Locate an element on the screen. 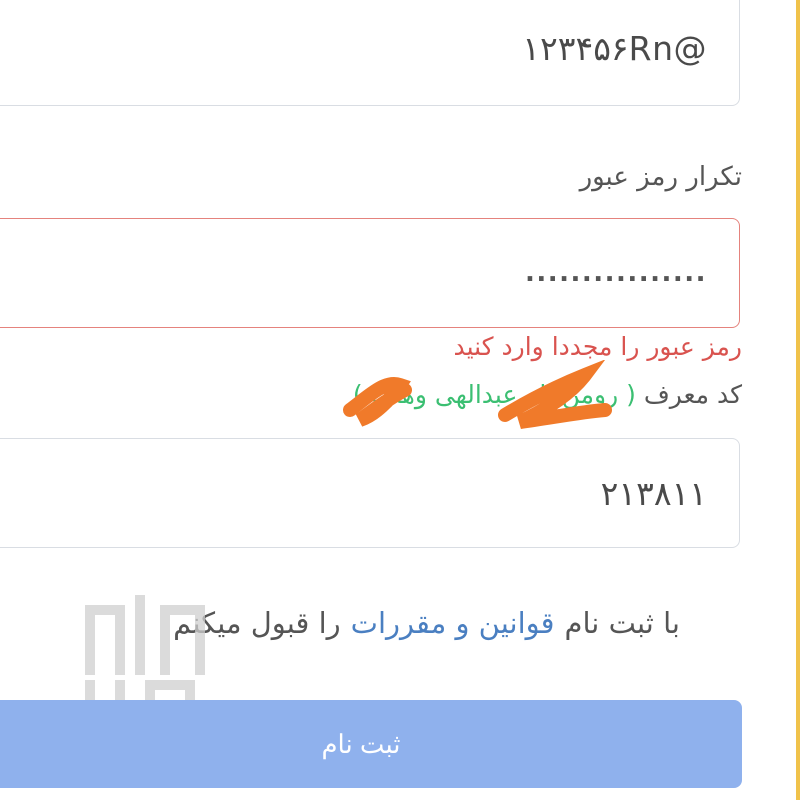 Image resolution: width=800 pixels, height=800 pixels. submit-register-button: ثبت نام is located at coordinates (371, 744).